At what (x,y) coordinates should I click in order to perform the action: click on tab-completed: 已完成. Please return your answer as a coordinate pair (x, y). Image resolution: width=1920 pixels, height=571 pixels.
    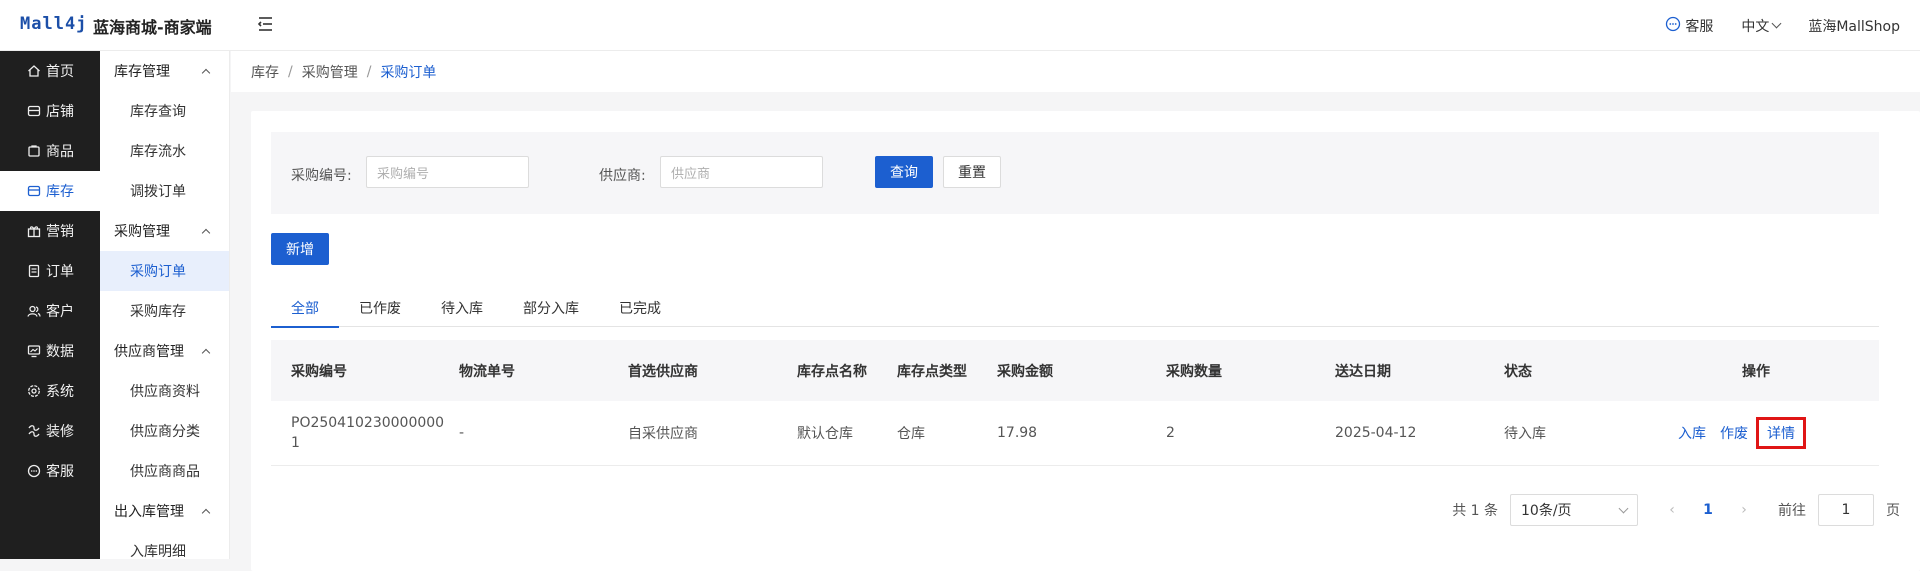
    Looking at the image, I should click on (640, 308).